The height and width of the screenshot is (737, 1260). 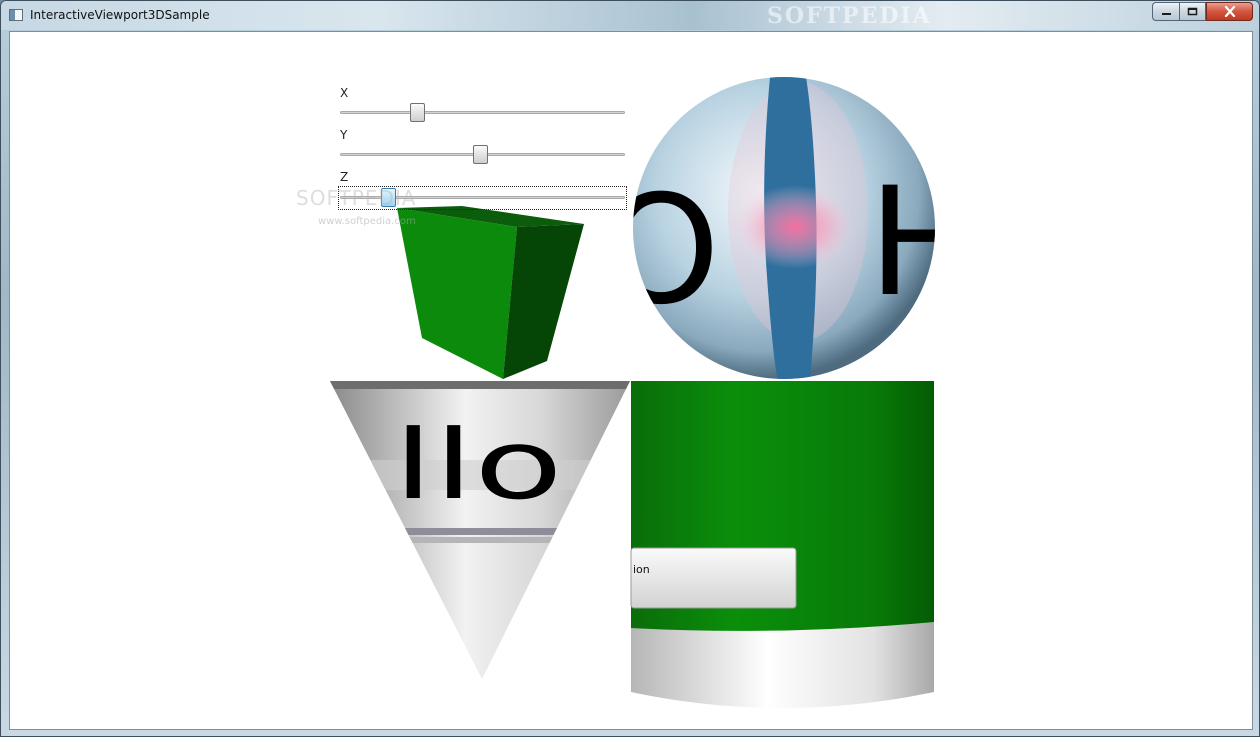 What do you see at coordinates (16, 15) in the screenshot?
I see `app-icon` at bounding box center [16, 15].